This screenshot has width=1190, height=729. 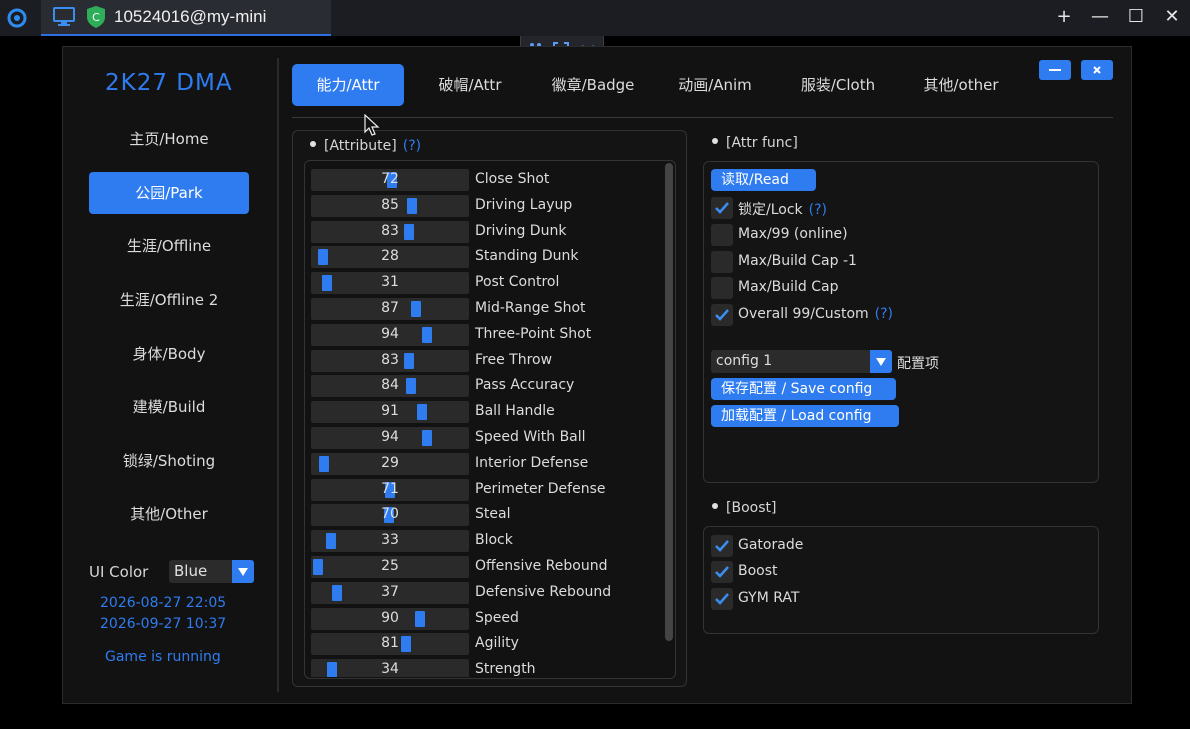 What do you see at coordinates (838, 85) in the screenshot?
I see `tab-cloth: 服装/Cloth` at bounding box center [838, 85].